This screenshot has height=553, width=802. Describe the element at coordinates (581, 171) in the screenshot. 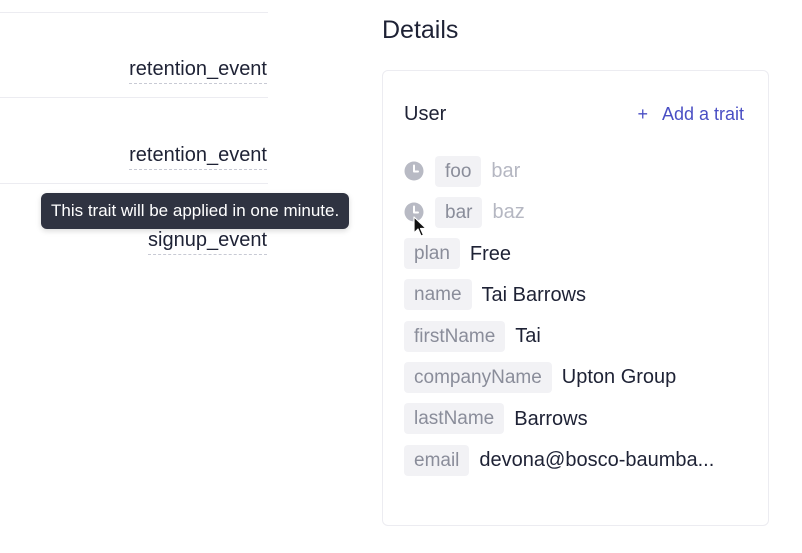

I see `trait-row: foo bar` at that location.